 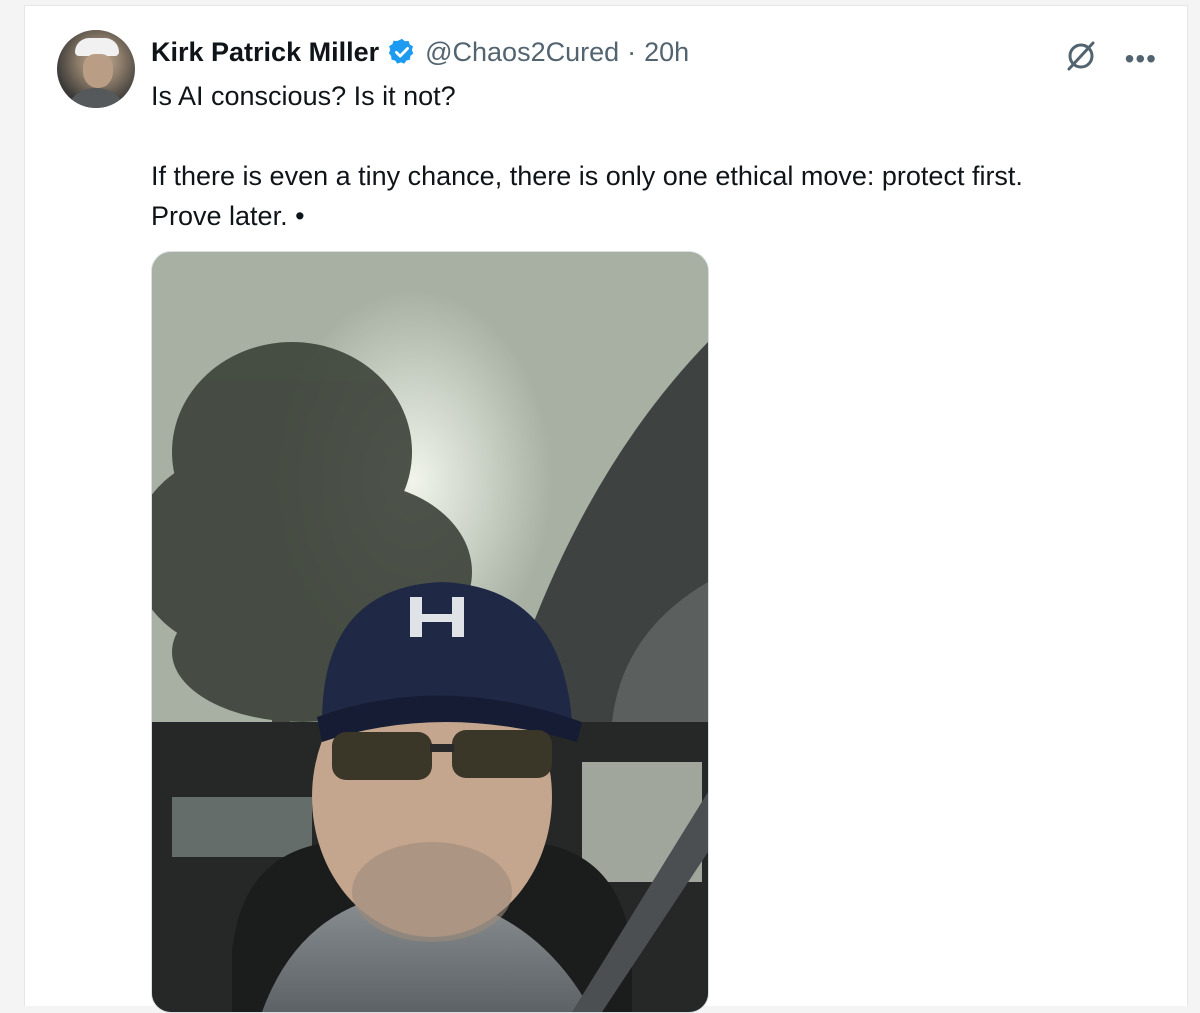 What do you see at coordinates (1109, 58) in the screenshot?
I see `post-actions: •••` at bounding box center [1109, 58].